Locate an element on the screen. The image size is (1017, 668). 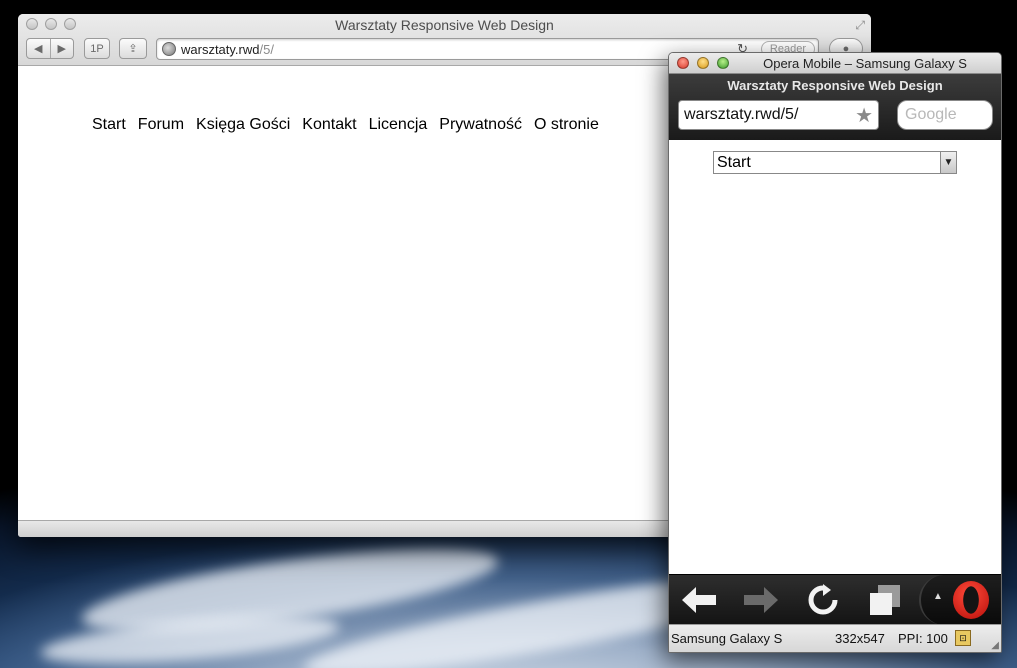
nav-item-start: Start is located at coordinates (109, 125).